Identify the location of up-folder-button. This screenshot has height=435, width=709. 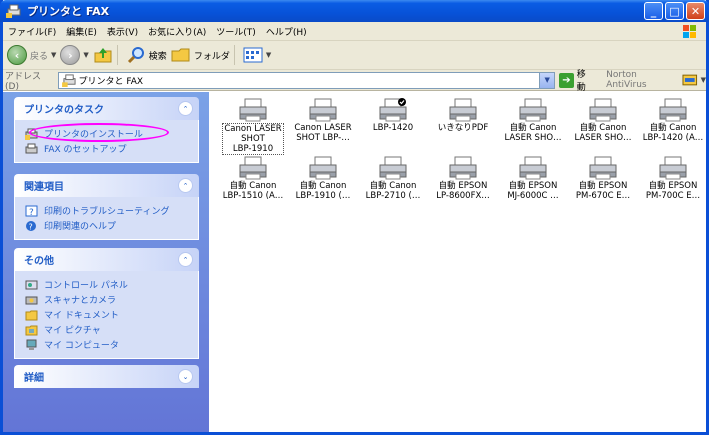
(103, 55).